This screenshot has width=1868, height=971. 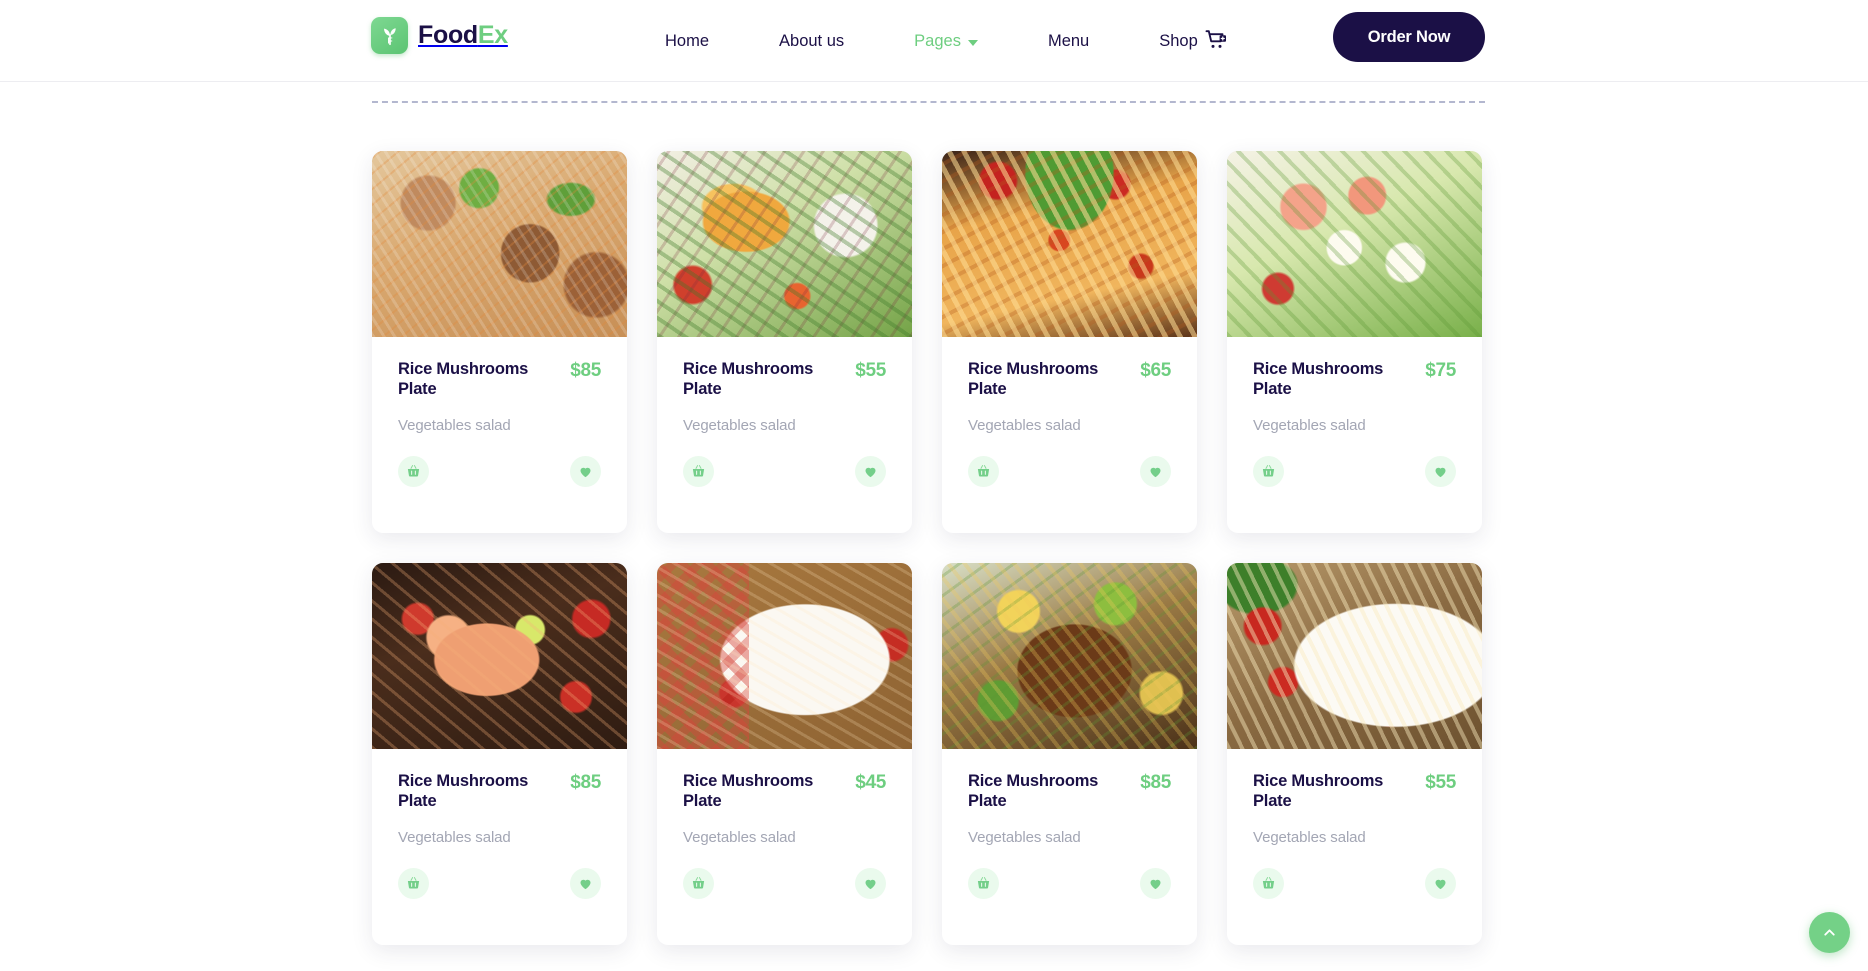 I want to click on section-divider, so click(x=928, y=102).